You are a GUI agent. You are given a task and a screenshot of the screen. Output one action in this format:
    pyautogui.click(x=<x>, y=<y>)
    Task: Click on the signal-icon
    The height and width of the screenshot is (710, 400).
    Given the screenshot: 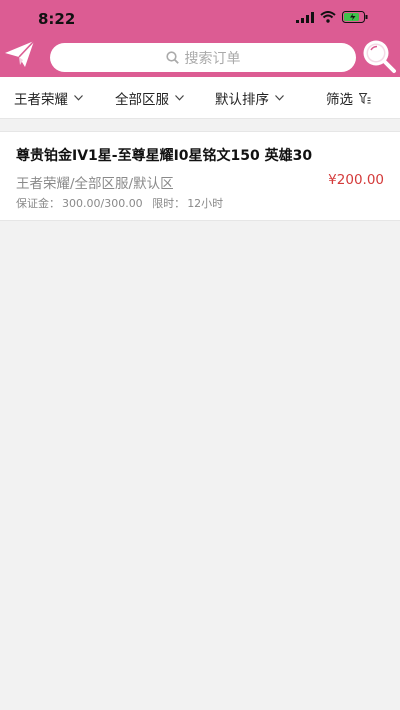 What is the action you would take?
    pyautogui.click(x=305, y=17)
    